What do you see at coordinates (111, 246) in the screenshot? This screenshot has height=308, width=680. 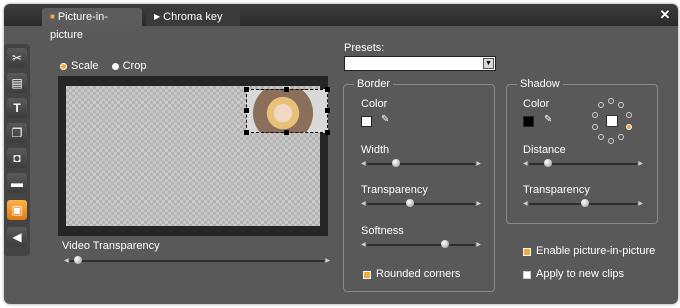 I see `video-transparency-label: Video Transparency` at bounding box center [111, 246].